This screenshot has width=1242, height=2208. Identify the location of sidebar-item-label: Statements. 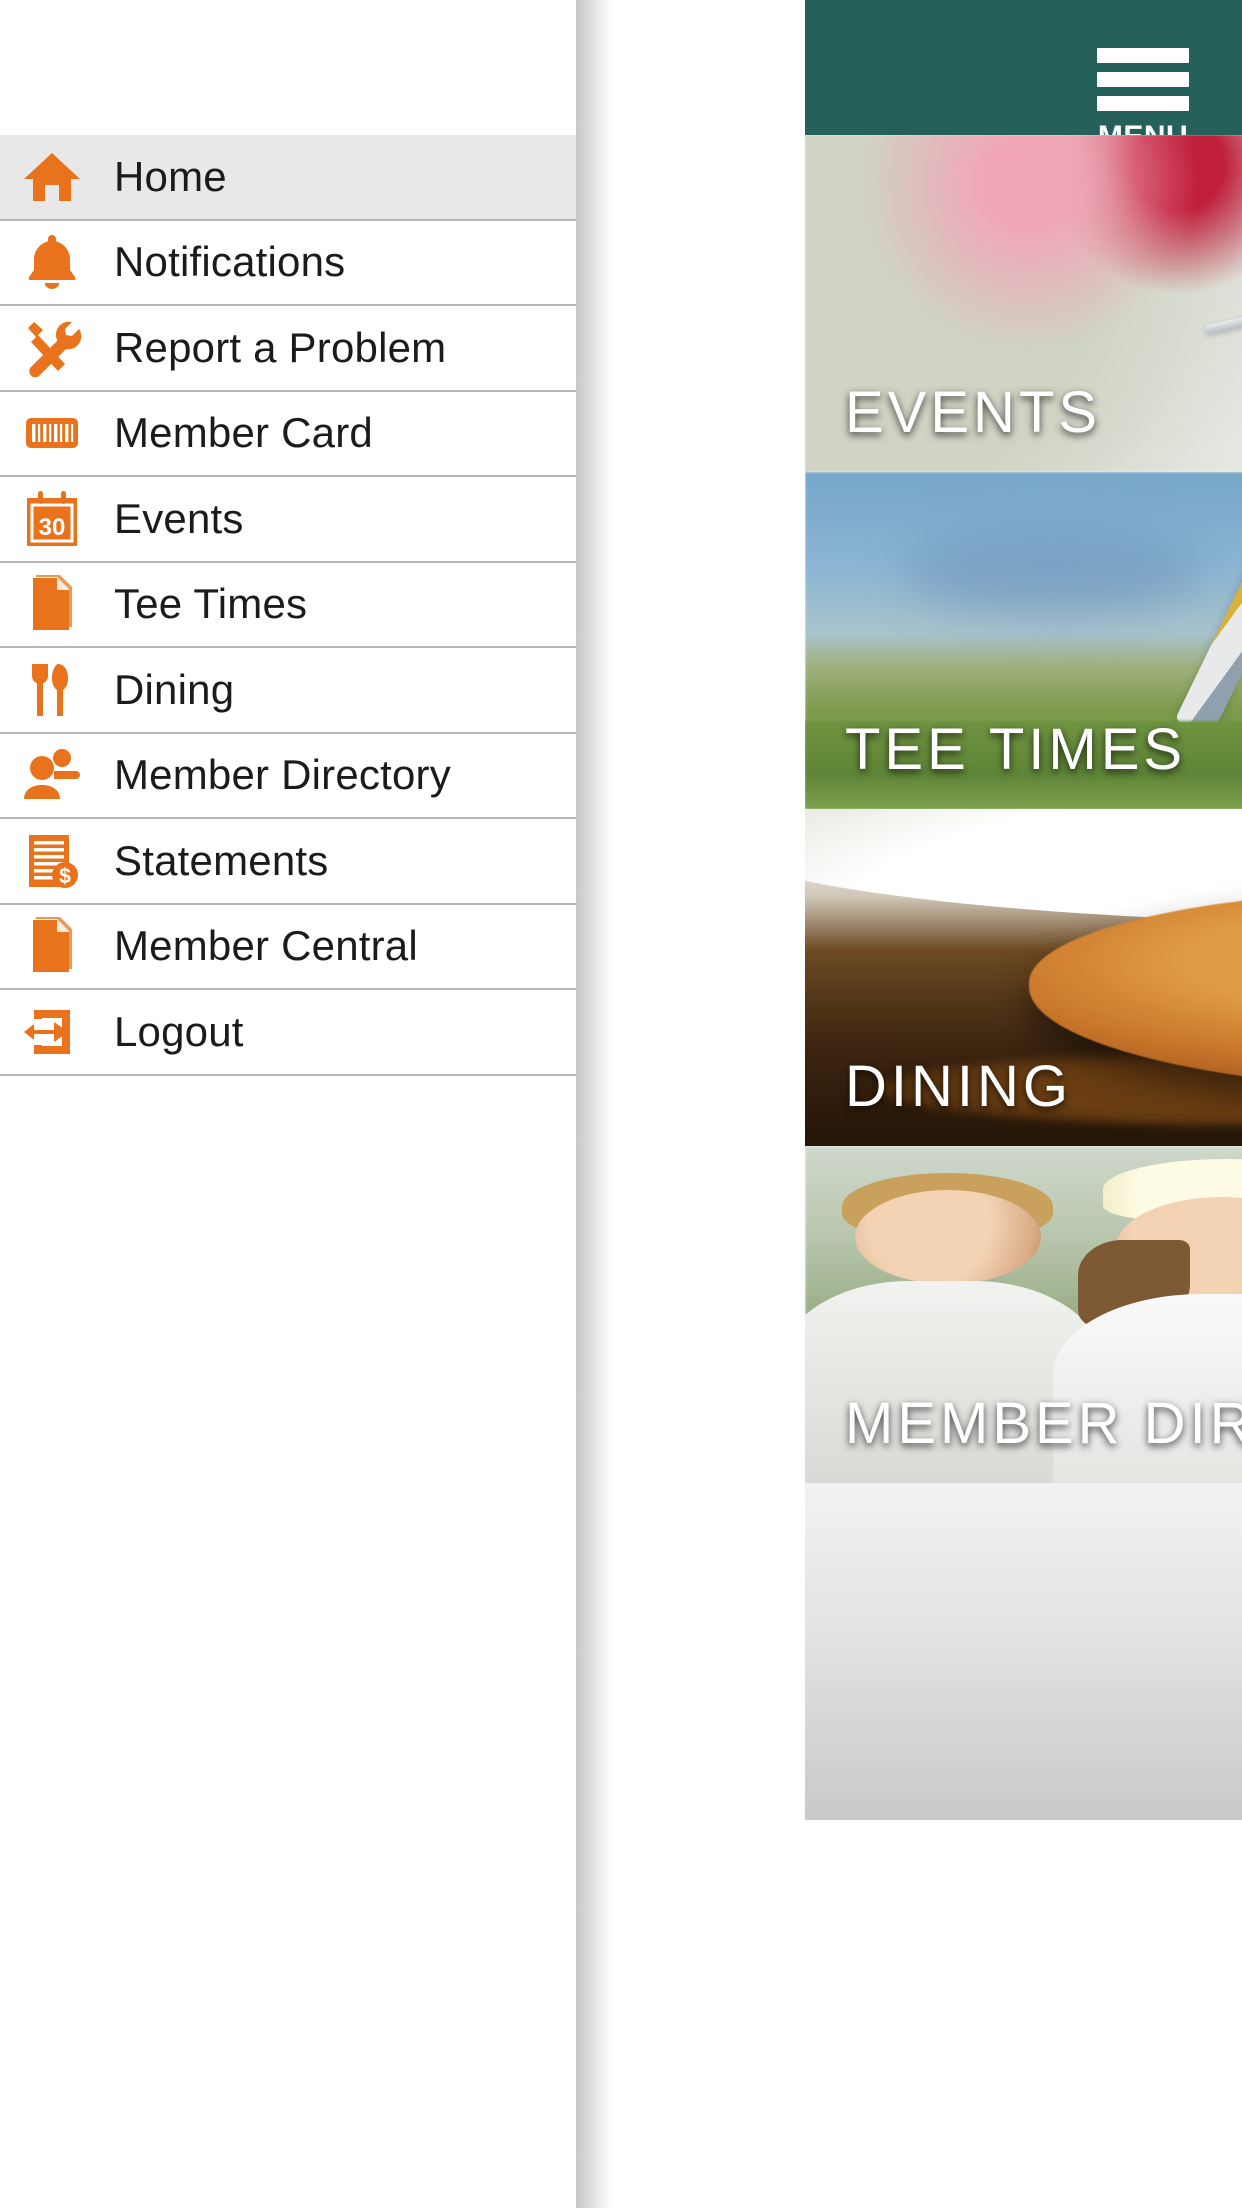
(221, 860).